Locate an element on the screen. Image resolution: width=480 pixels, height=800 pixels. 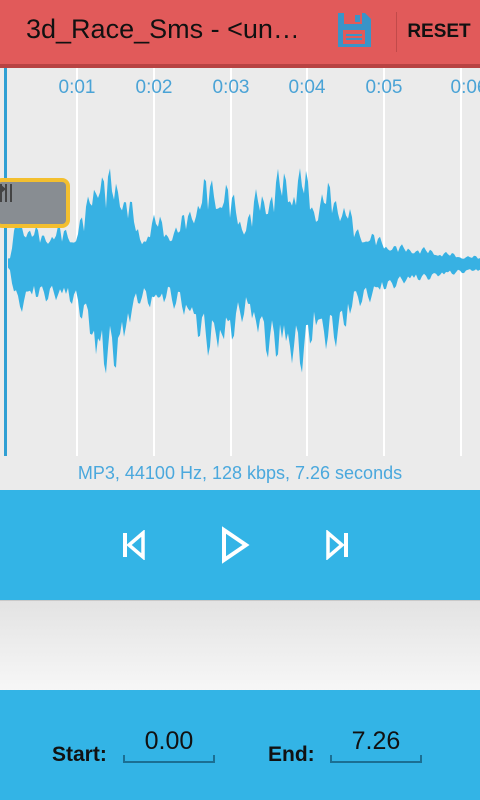
previous-button is located at coordinates (134, 545).